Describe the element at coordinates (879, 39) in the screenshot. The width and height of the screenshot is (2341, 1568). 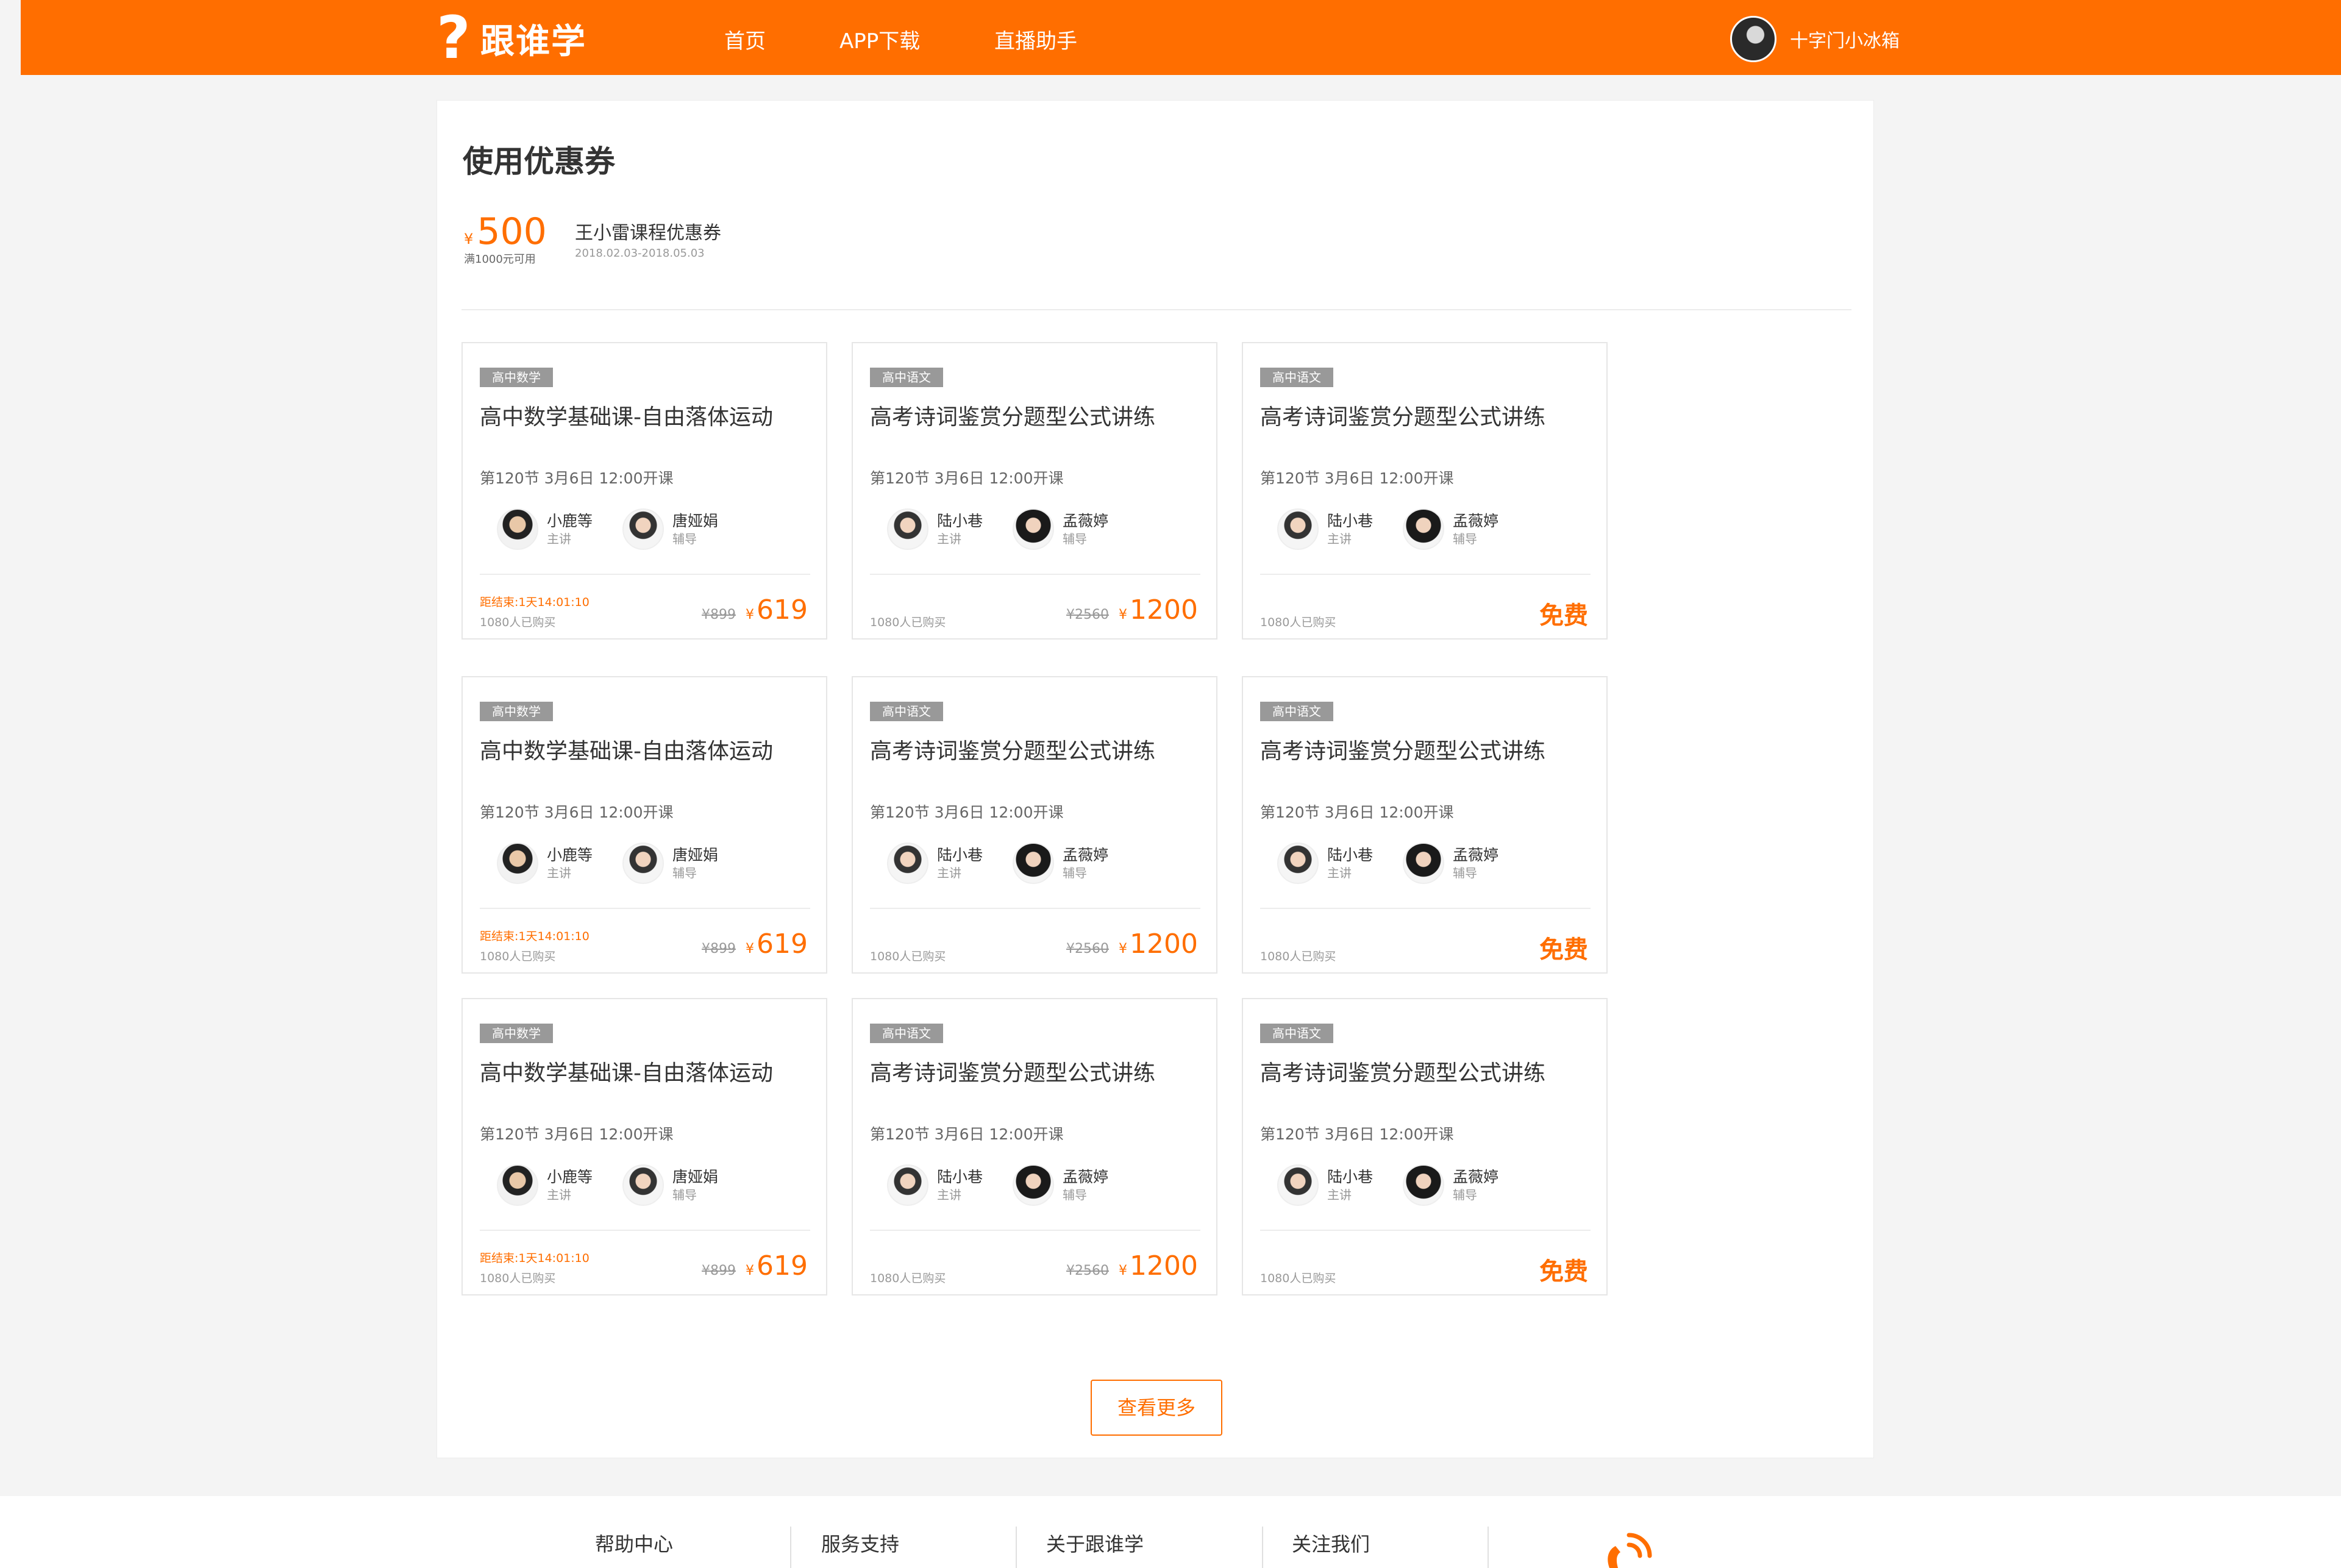
I see `nav-app-download: APP下载` at that location.